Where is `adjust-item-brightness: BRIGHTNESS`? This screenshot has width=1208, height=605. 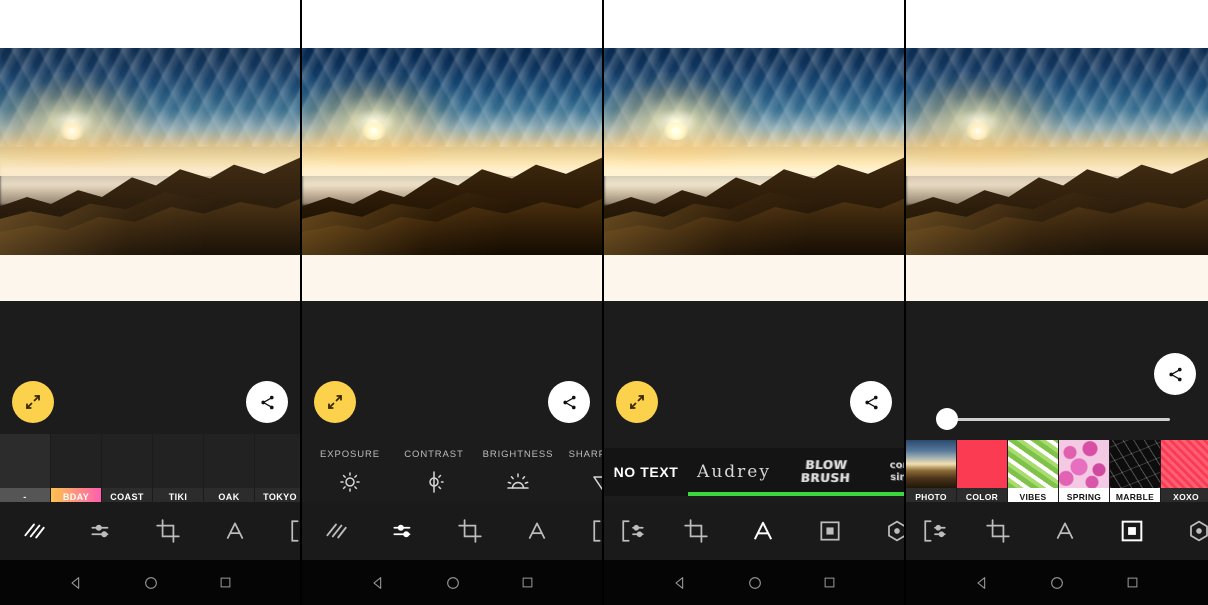 adjust-item-brightness: BRIGHTNESS is located at coordinates (518, 471).